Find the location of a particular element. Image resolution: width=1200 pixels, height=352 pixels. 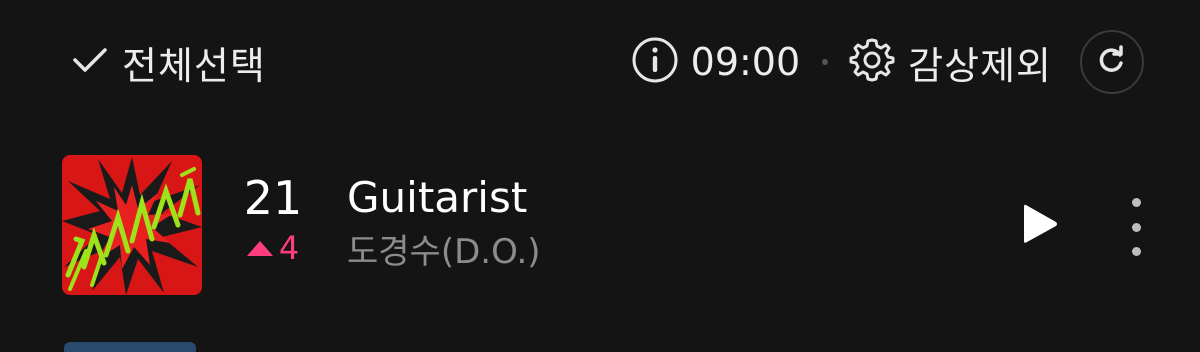

sleep-timer-button: 09:00 is located at coordinates (716, 62).